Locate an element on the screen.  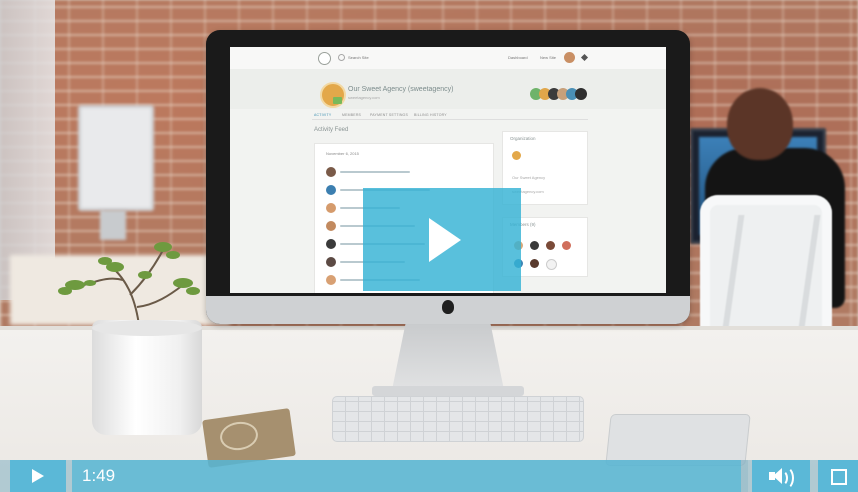
imac-stand is located at coordinates (448, 357).